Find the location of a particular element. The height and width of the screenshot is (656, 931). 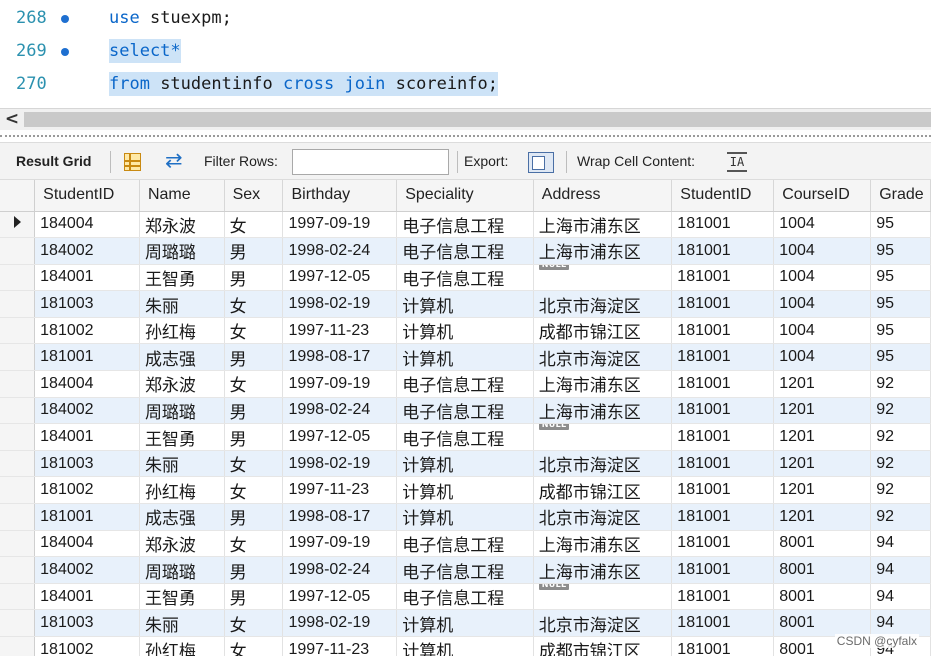

column-header: Address is located at coordinates (603, 196).